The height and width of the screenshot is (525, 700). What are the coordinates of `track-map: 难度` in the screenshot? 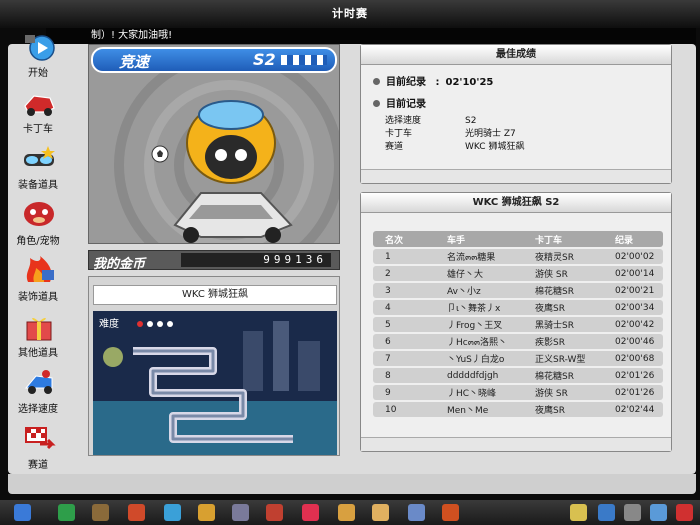 It's located at (215, 383).